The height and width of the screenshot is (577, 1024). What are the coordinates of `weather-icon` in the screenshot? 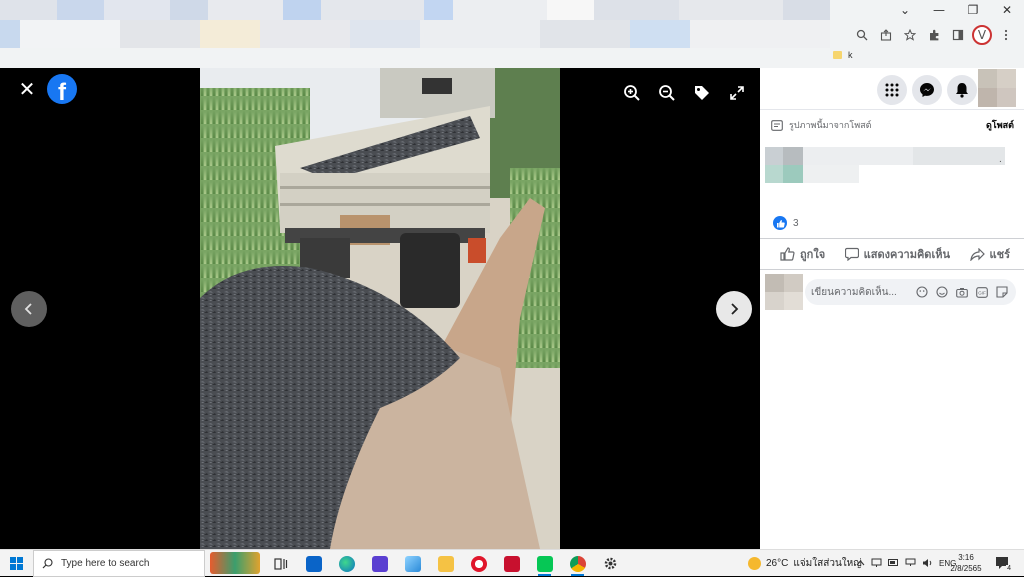 It's located at (754, 563).